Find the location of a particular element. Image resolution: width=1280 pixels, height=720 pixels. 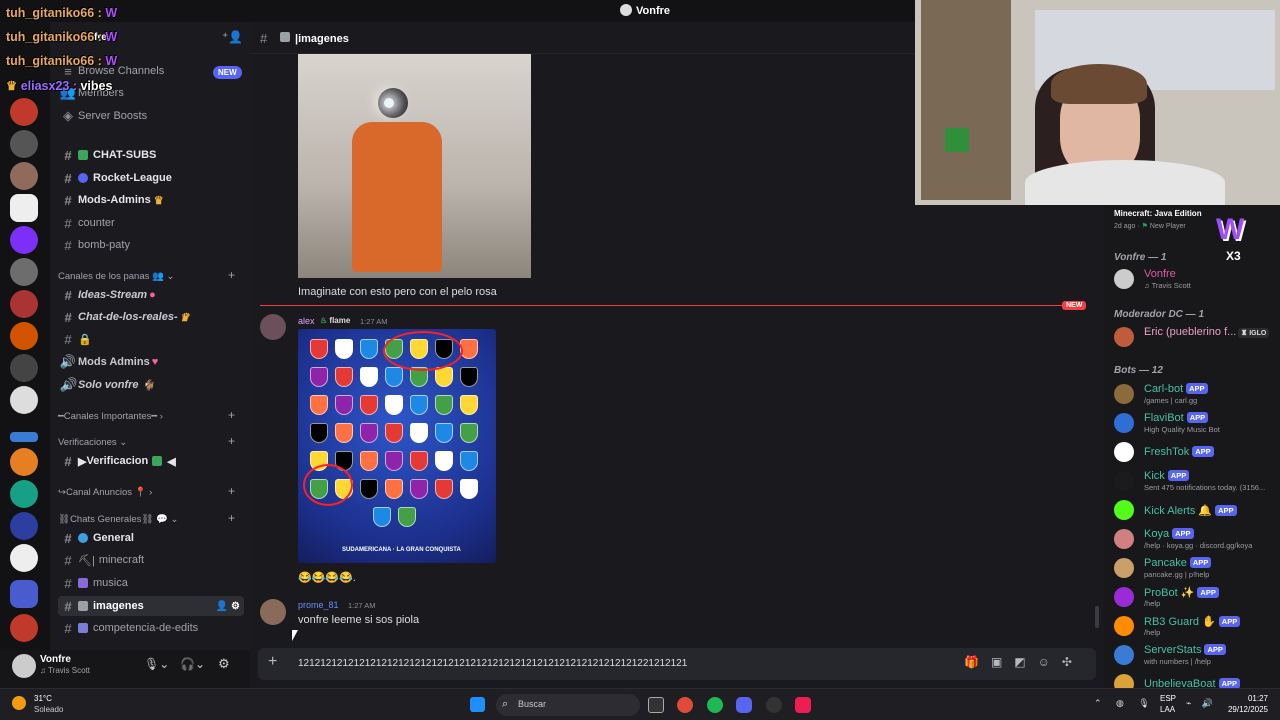

category-verificaciones: Verificaciones ⌄ is located at coordinates (92, 442).